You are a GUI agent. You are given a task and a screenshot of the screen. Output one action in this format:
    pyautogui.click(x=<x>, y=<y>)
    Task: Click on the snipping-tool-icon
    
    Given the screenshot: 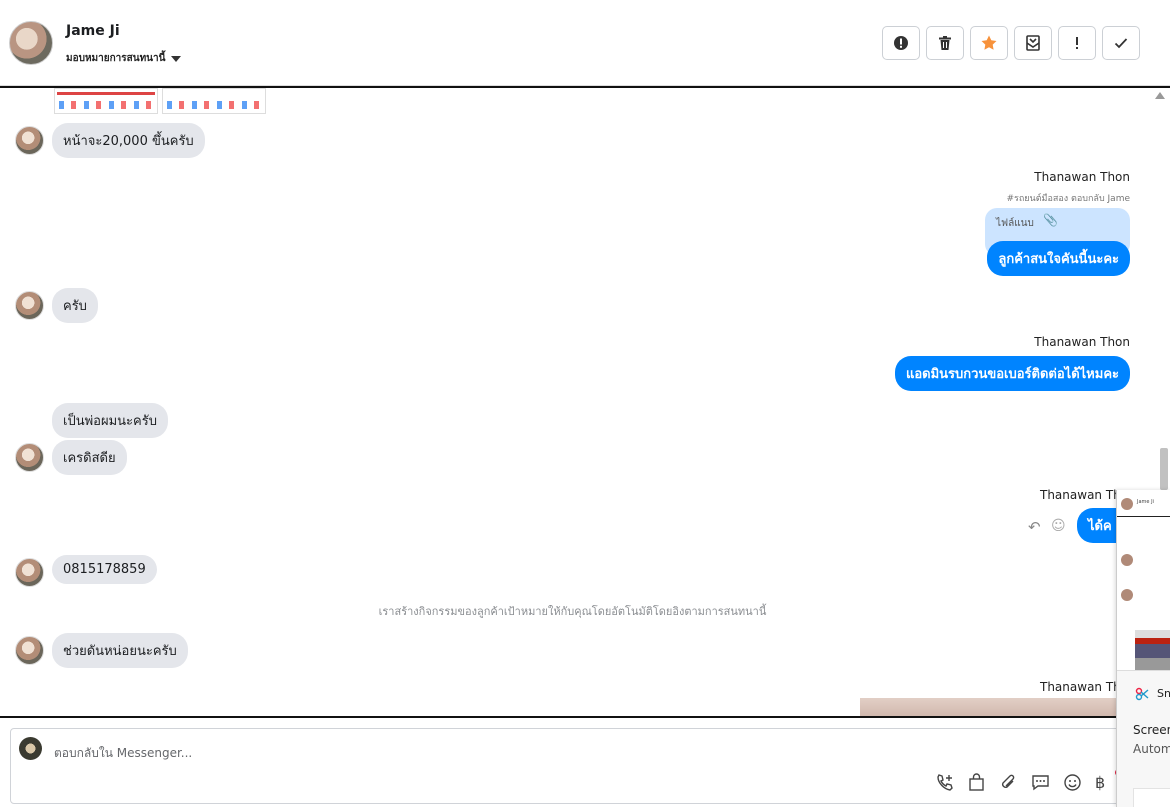 What is the action you would take?
    pyautogui.click(x=1142, y=694)
    